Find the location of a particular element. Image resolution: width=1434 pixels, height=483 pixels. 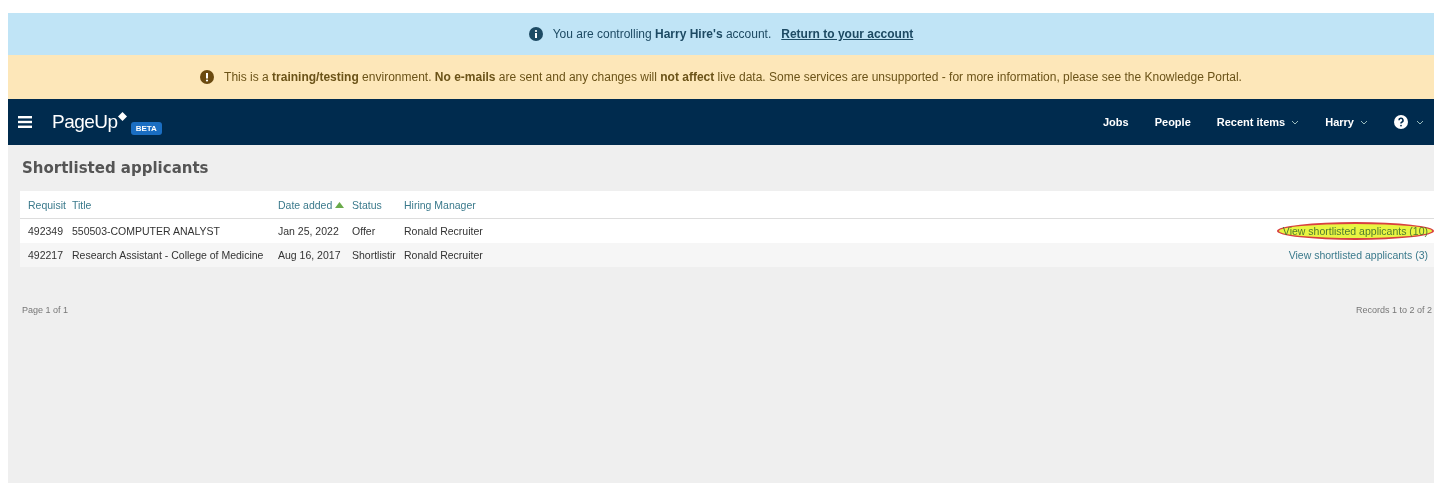

page-title: Shortlisted applicants is located at coordinates (116, 168).